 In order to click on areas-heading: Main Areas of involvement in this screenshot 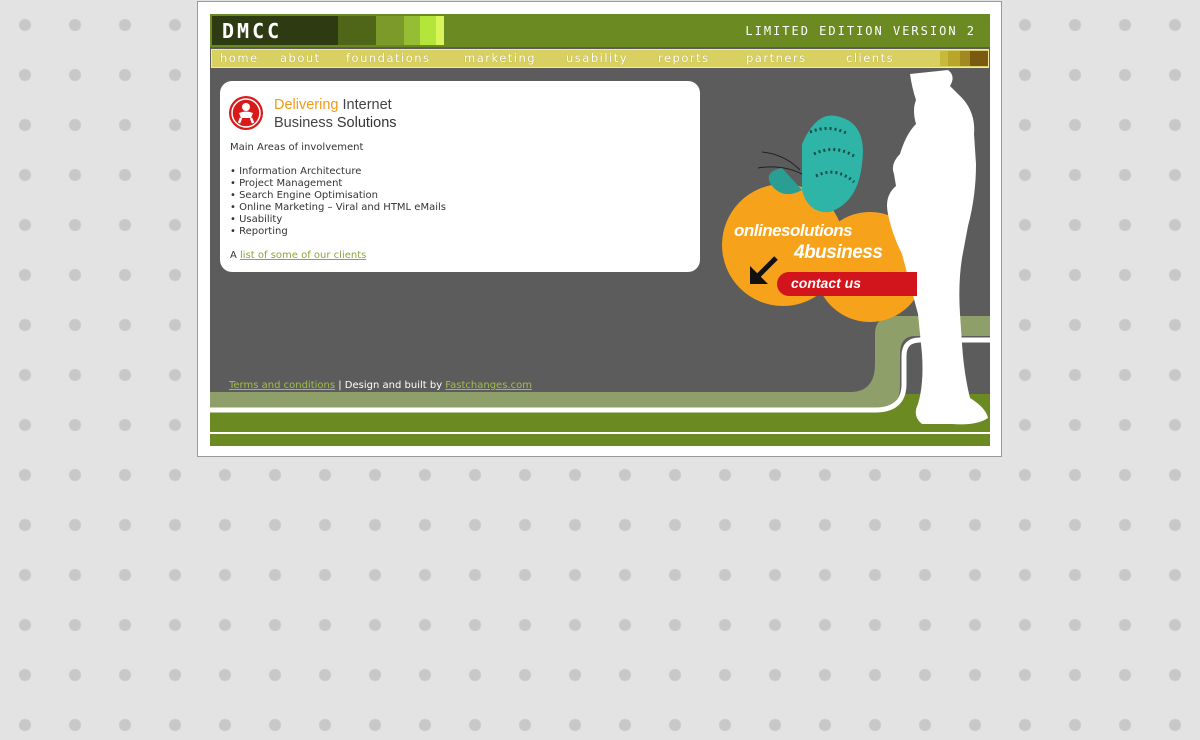, I will do `click(297, 147)`.